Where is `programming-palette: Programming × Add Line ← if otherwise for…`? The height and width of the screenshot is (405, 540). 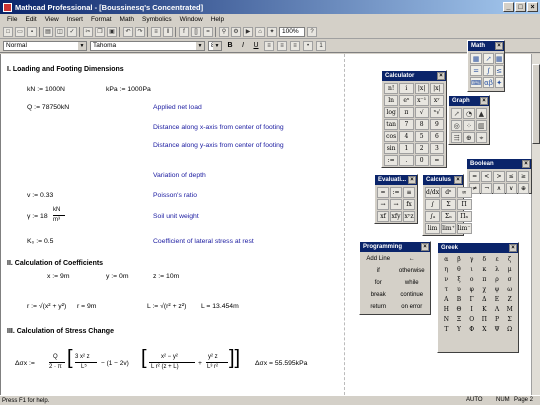 programming-palette: Programming × Add Line ← if otherwise for… is located at coordinates (395, 278).